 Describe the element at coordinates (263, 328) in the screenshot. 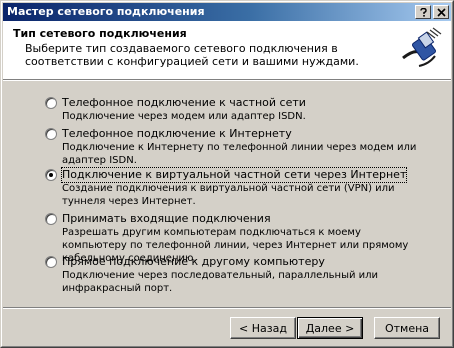

I see `back-button: < Назад` at that location.